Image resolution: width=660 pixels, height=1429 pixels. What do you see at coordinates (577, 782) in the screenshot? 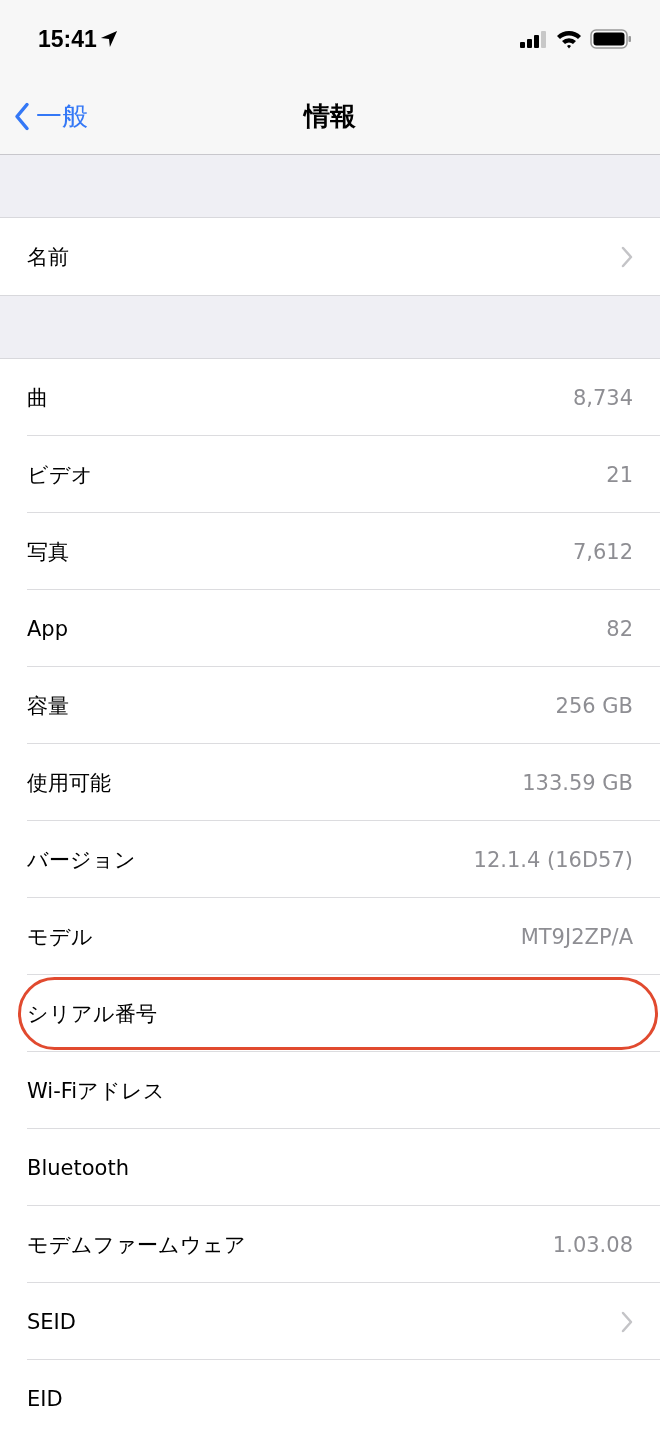
I see `row-value: 133.59 GB` at bounding box center [577, 782].